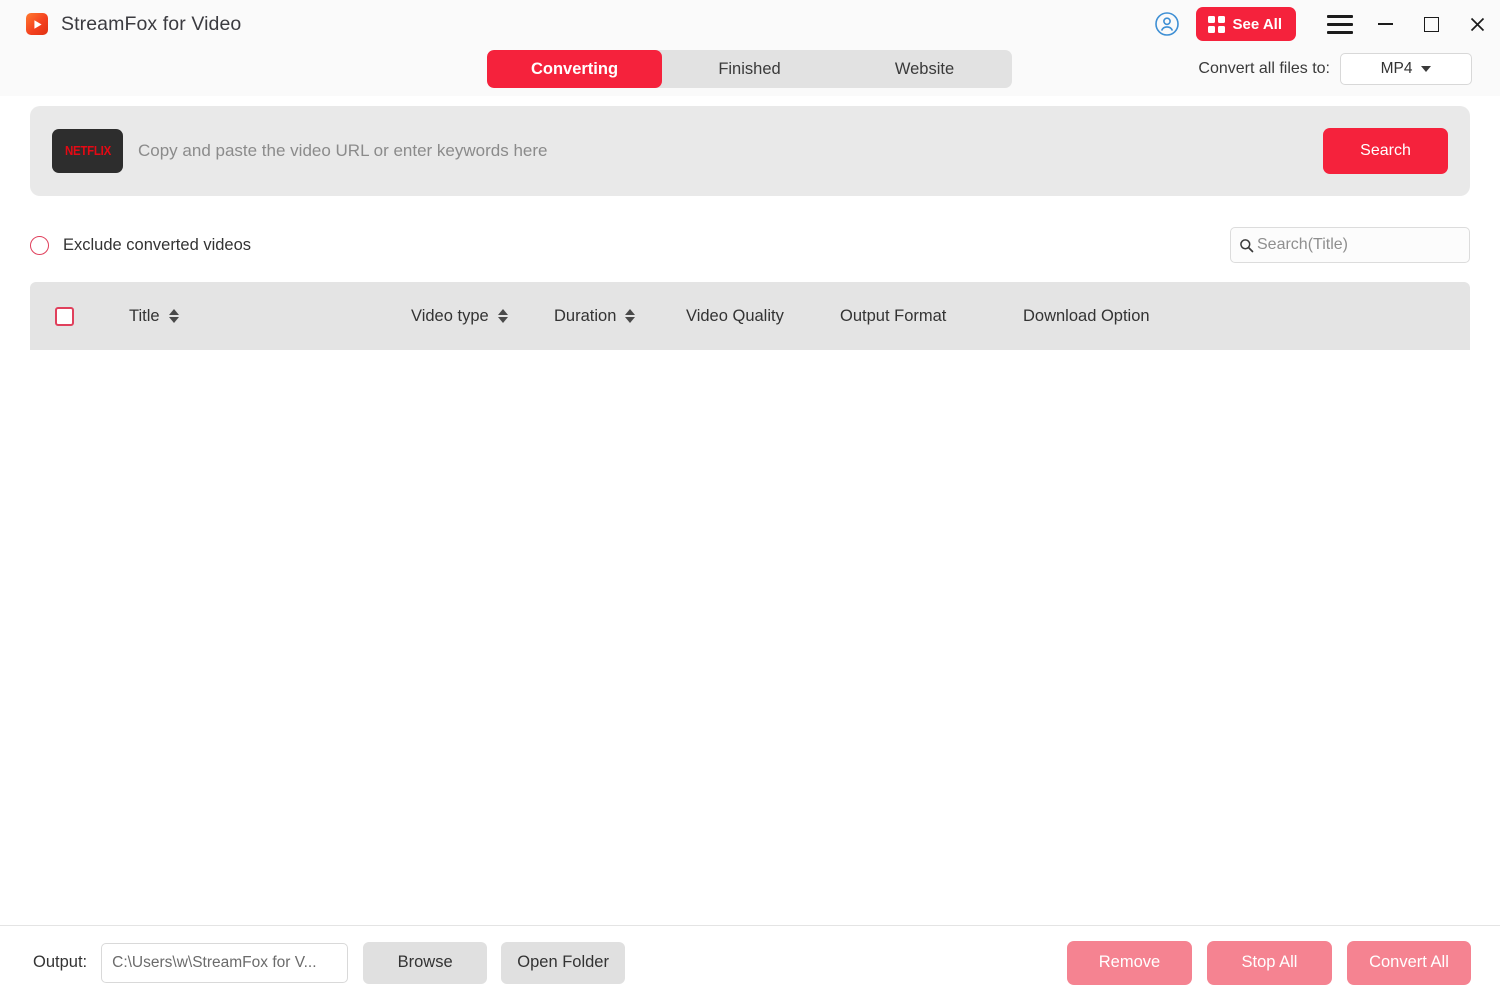 This screenshot has height=999, width=1500. Describe the element at coordinates (1216, 24) in the screenshot. I see `grid-squares-icon` at that location.